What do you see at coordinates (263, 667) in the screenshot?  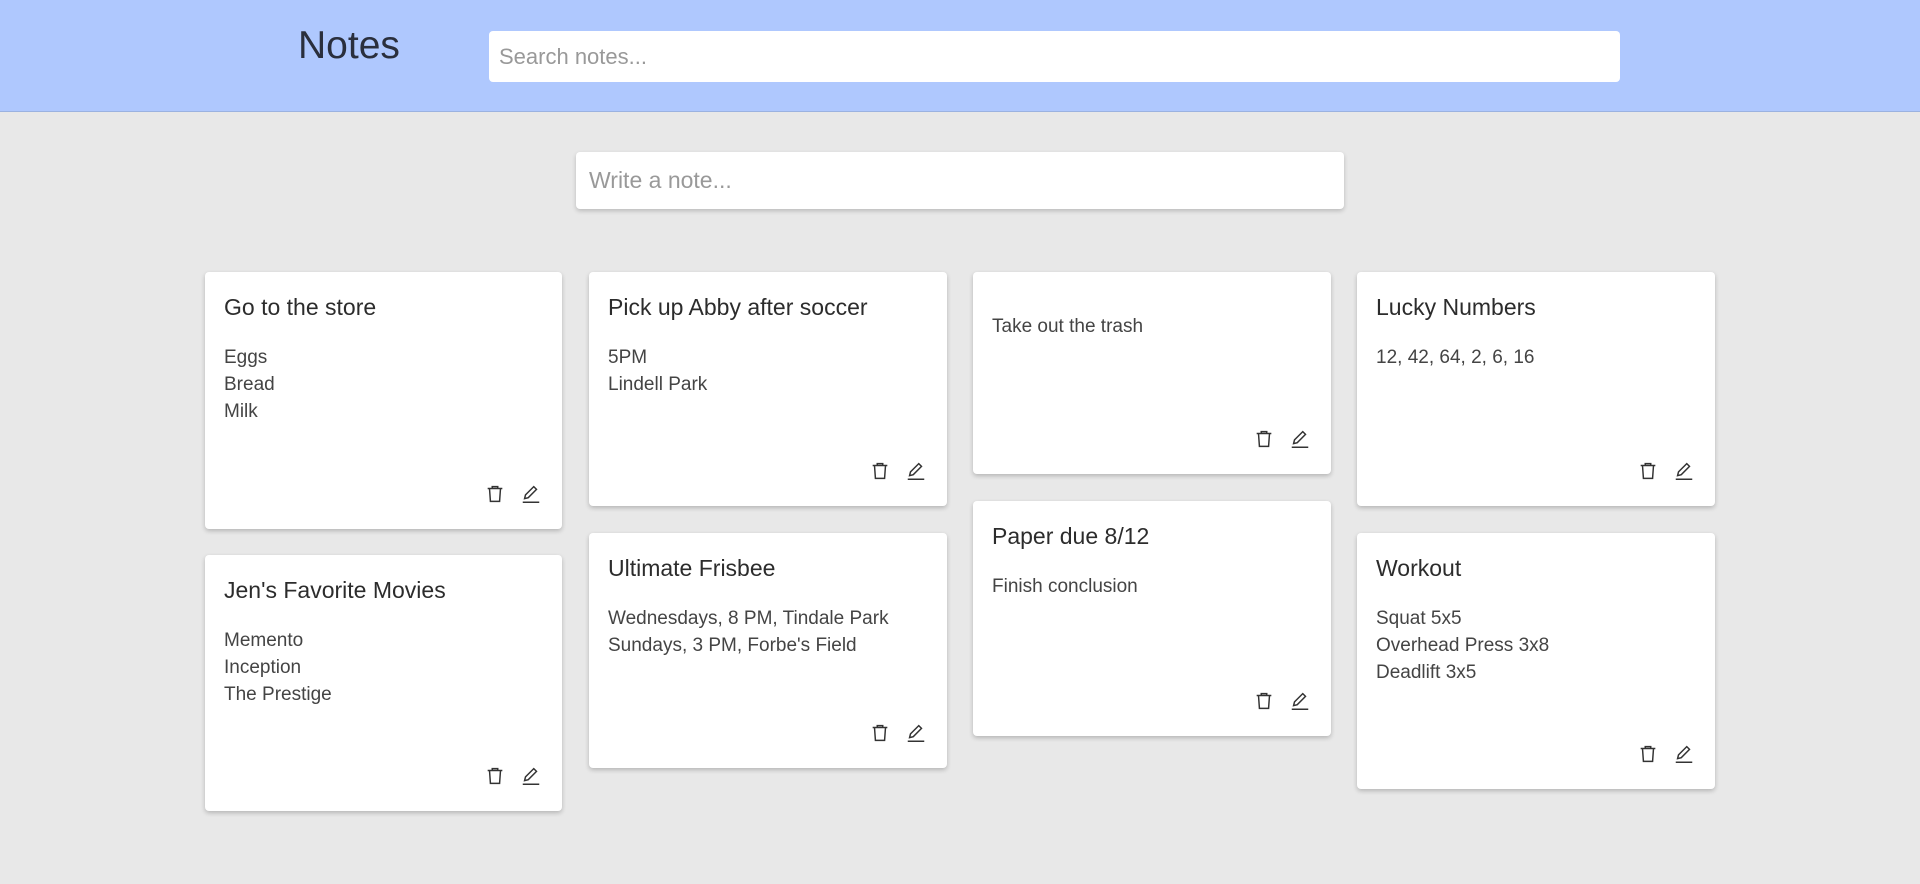 I see `note-line: Inception` at bounding box center [263, 667].